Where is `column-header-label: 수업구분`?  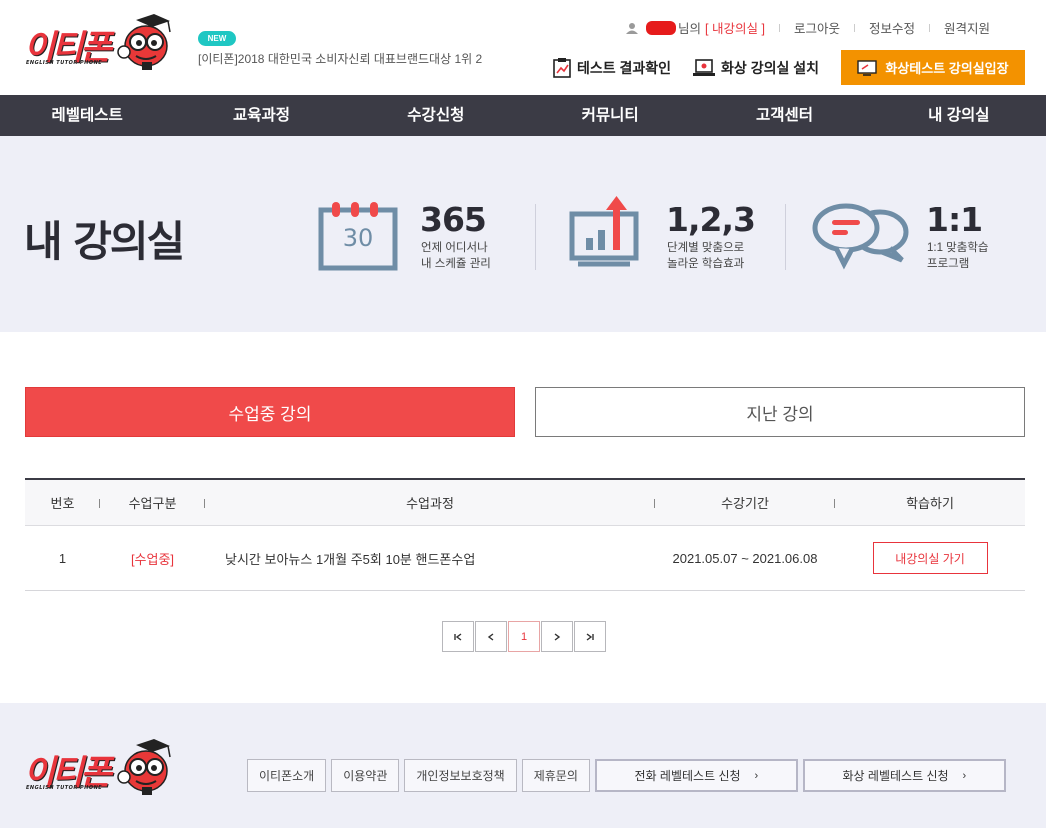
column-header-label: 수업구분 is located at coordinates (152, 503).